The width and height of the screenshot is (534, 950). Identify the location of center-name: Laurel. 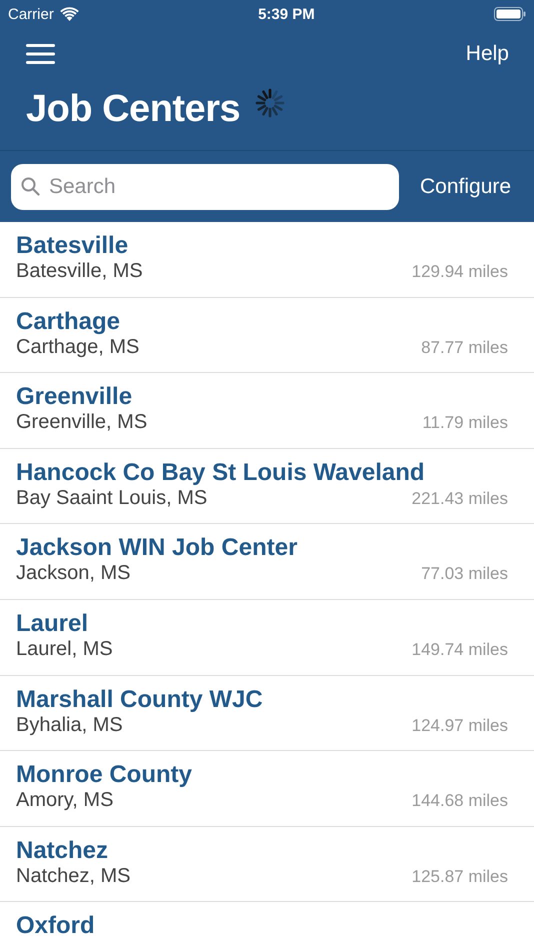
(262, 624).